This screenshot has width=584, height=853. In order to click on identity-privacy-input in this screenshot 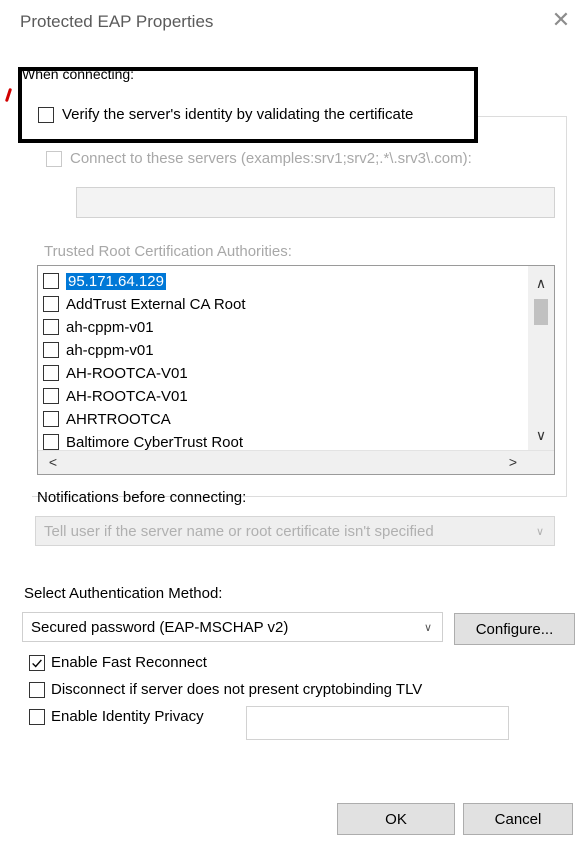, I will do `click(377, 723)`.